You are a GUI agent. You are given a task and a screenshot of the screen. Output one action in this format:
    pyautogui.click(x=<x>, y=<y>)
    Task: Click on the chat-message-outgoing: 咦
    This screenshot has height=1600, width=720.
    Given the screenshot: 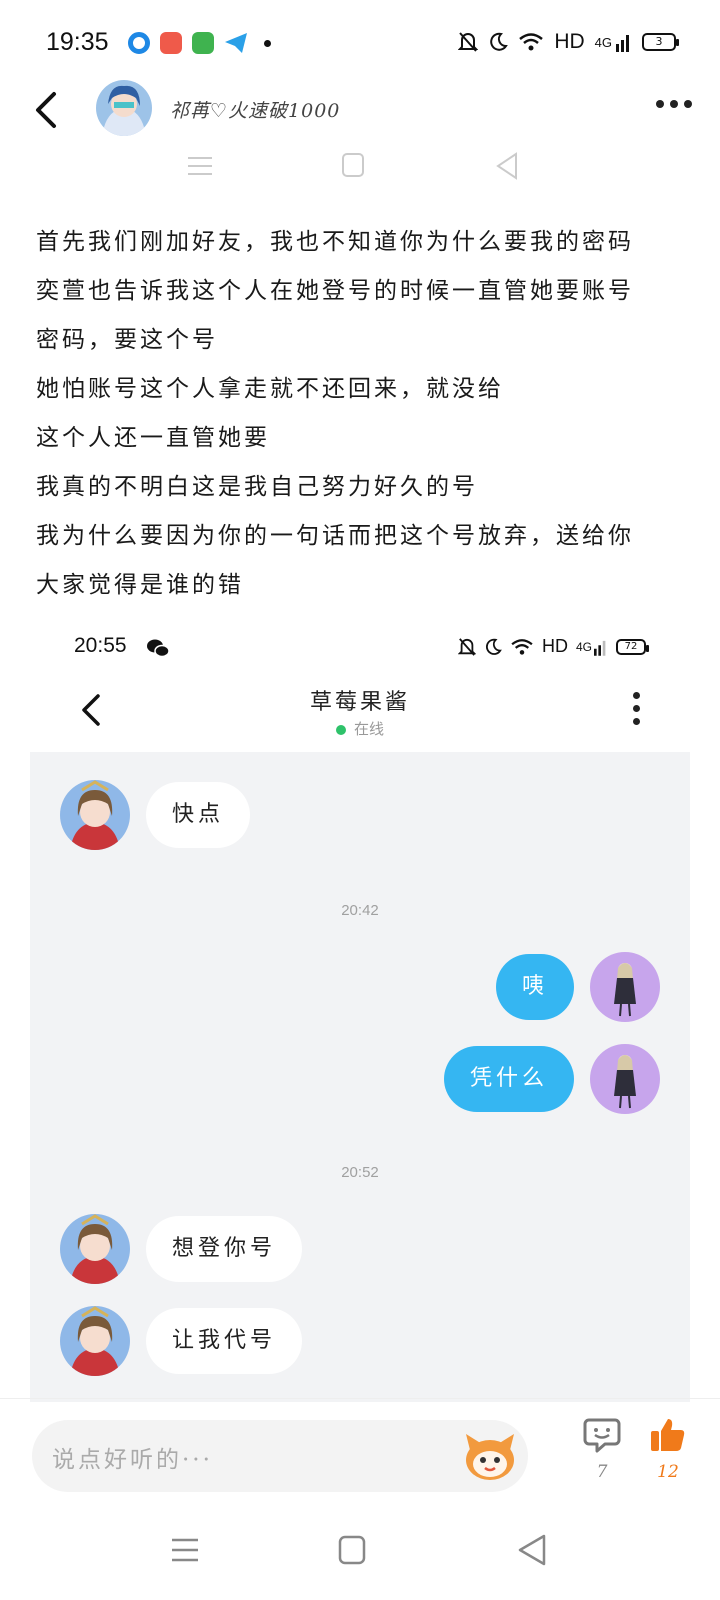 What is the action you would take?
    pyautogui.click(x=577, y=987)
    